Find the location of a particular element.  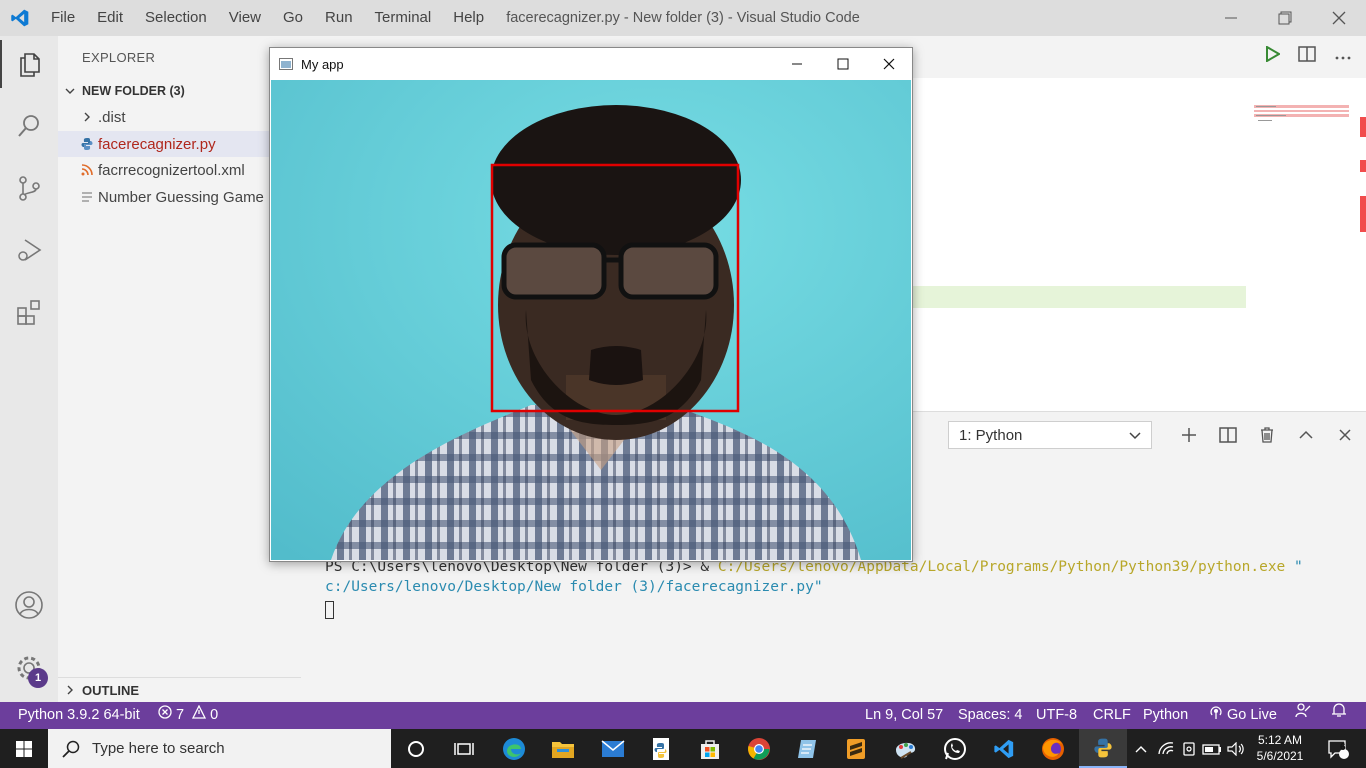

notifications-bell-icon is located at coordinates (1339, 710).